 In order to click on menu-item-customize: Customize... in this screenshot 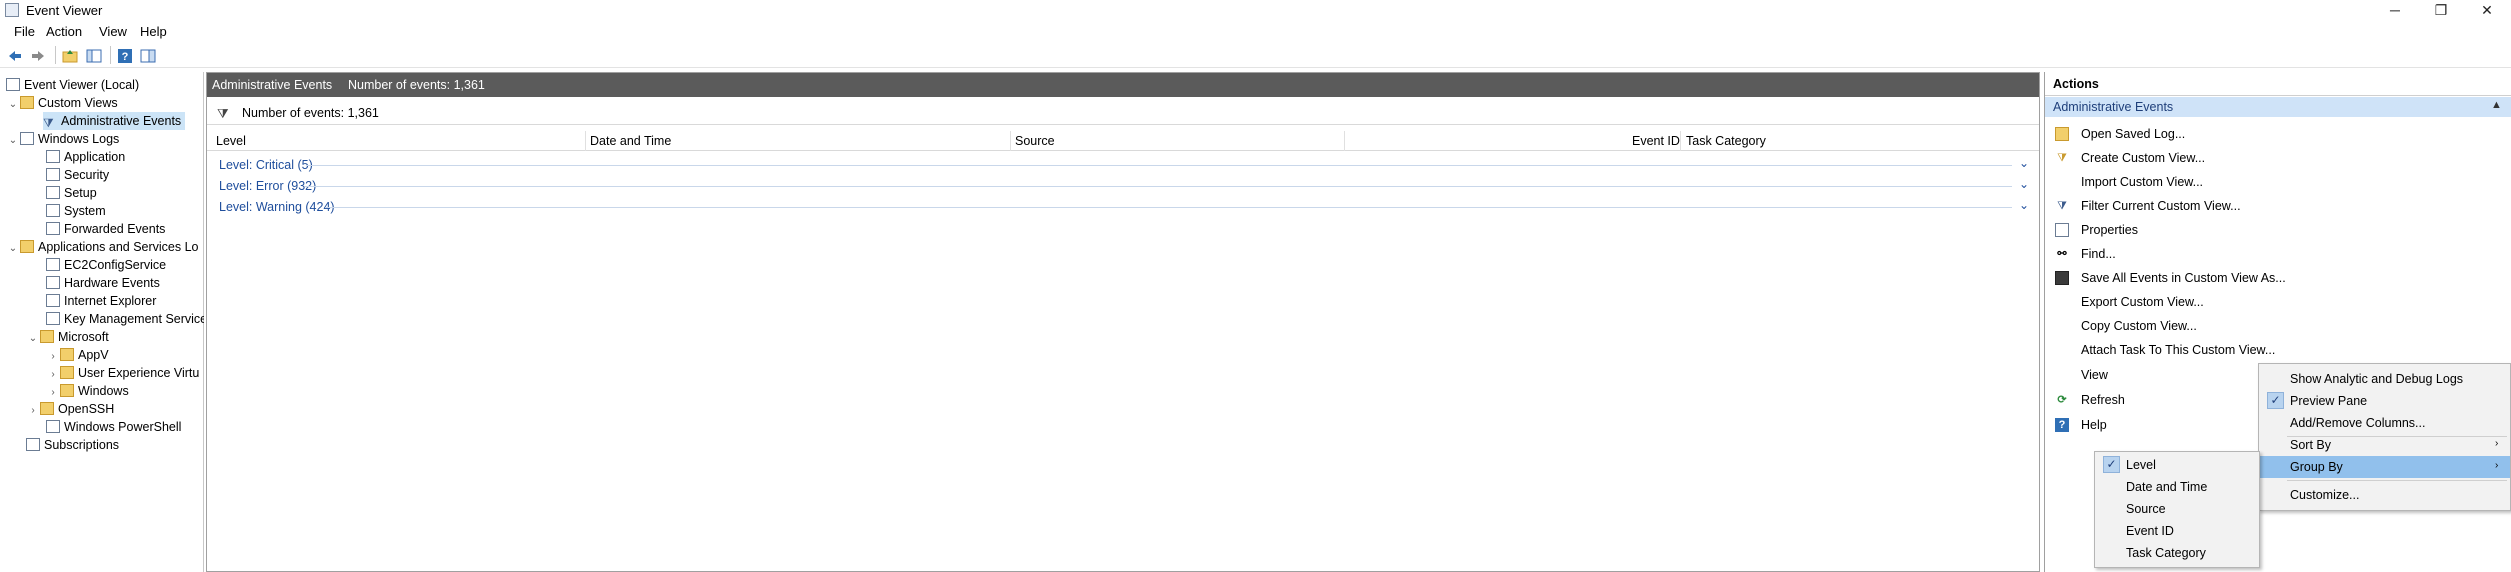, I will do `click(2384, 495)`.